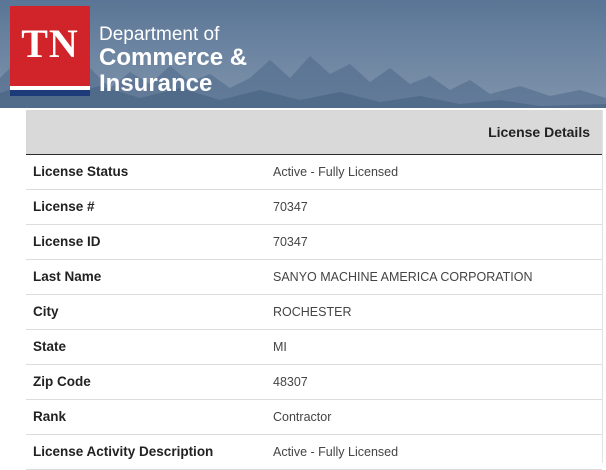 This screenshot has height=470, width=606. What do you see at coordinates (156, 83) in the screenshot?
I see `dept-name-line3: Insurance` at bounding box center [156, 83].